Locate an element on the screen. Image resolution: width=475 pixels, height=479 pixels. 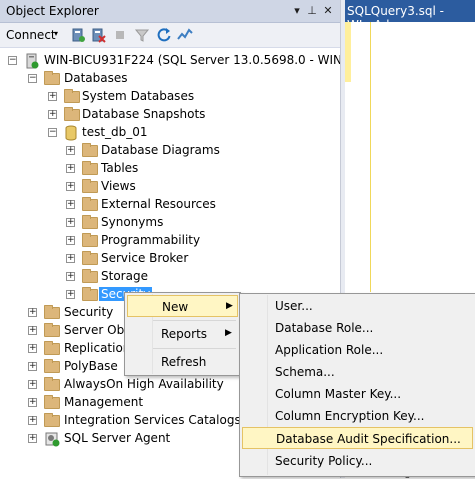
tree-node-label: Service Broker is located at coordinates (145, 258).